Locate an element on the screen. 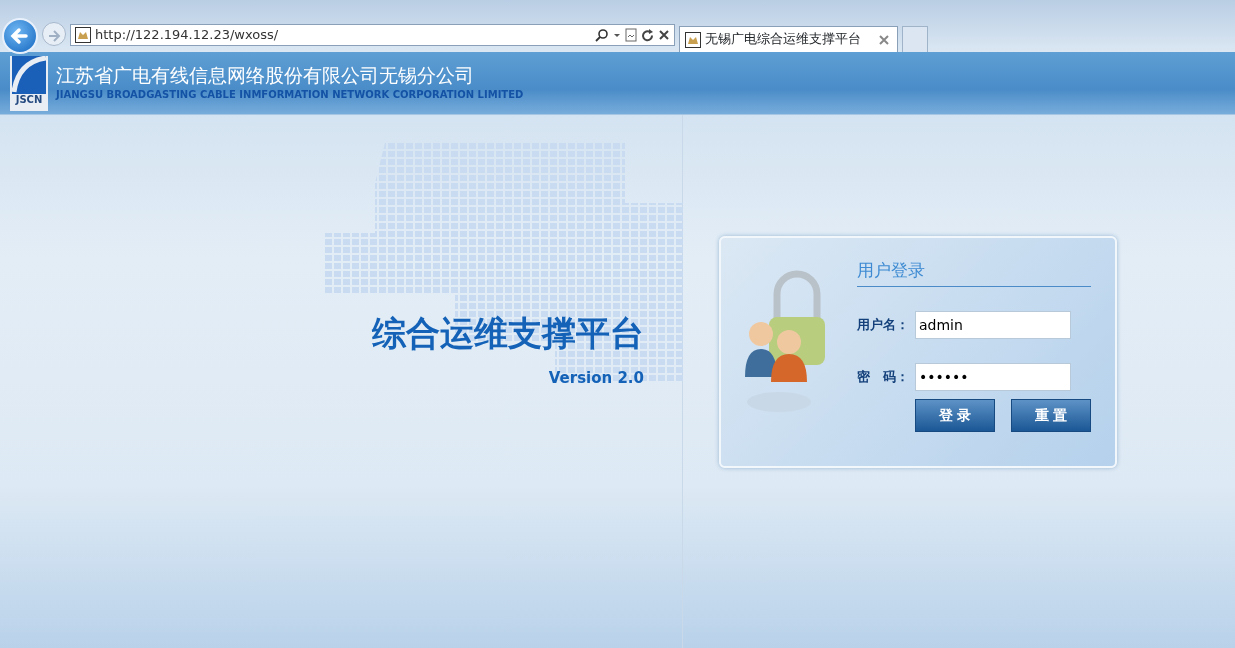 The height and width of the screenshot is (648, 1235). company-english-name: JIANGSU BROADGASTING CABLE INMFORMATION NETWORK CORPORATION LIMITED is located at coordinates (290, 94).